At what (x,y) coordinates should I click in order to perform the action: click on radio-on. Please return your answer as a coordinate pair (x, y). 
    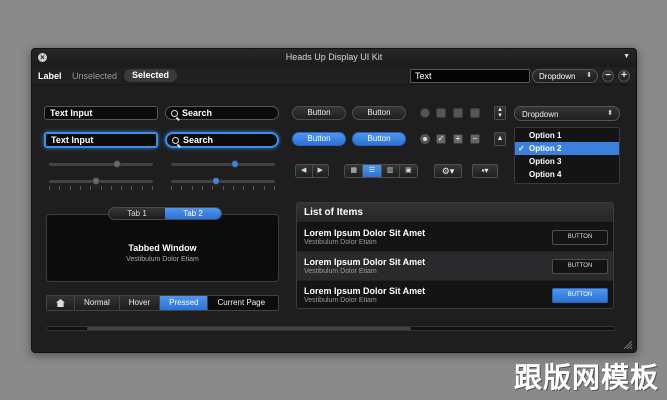
    Looking at the image, I should click on (425, 139).